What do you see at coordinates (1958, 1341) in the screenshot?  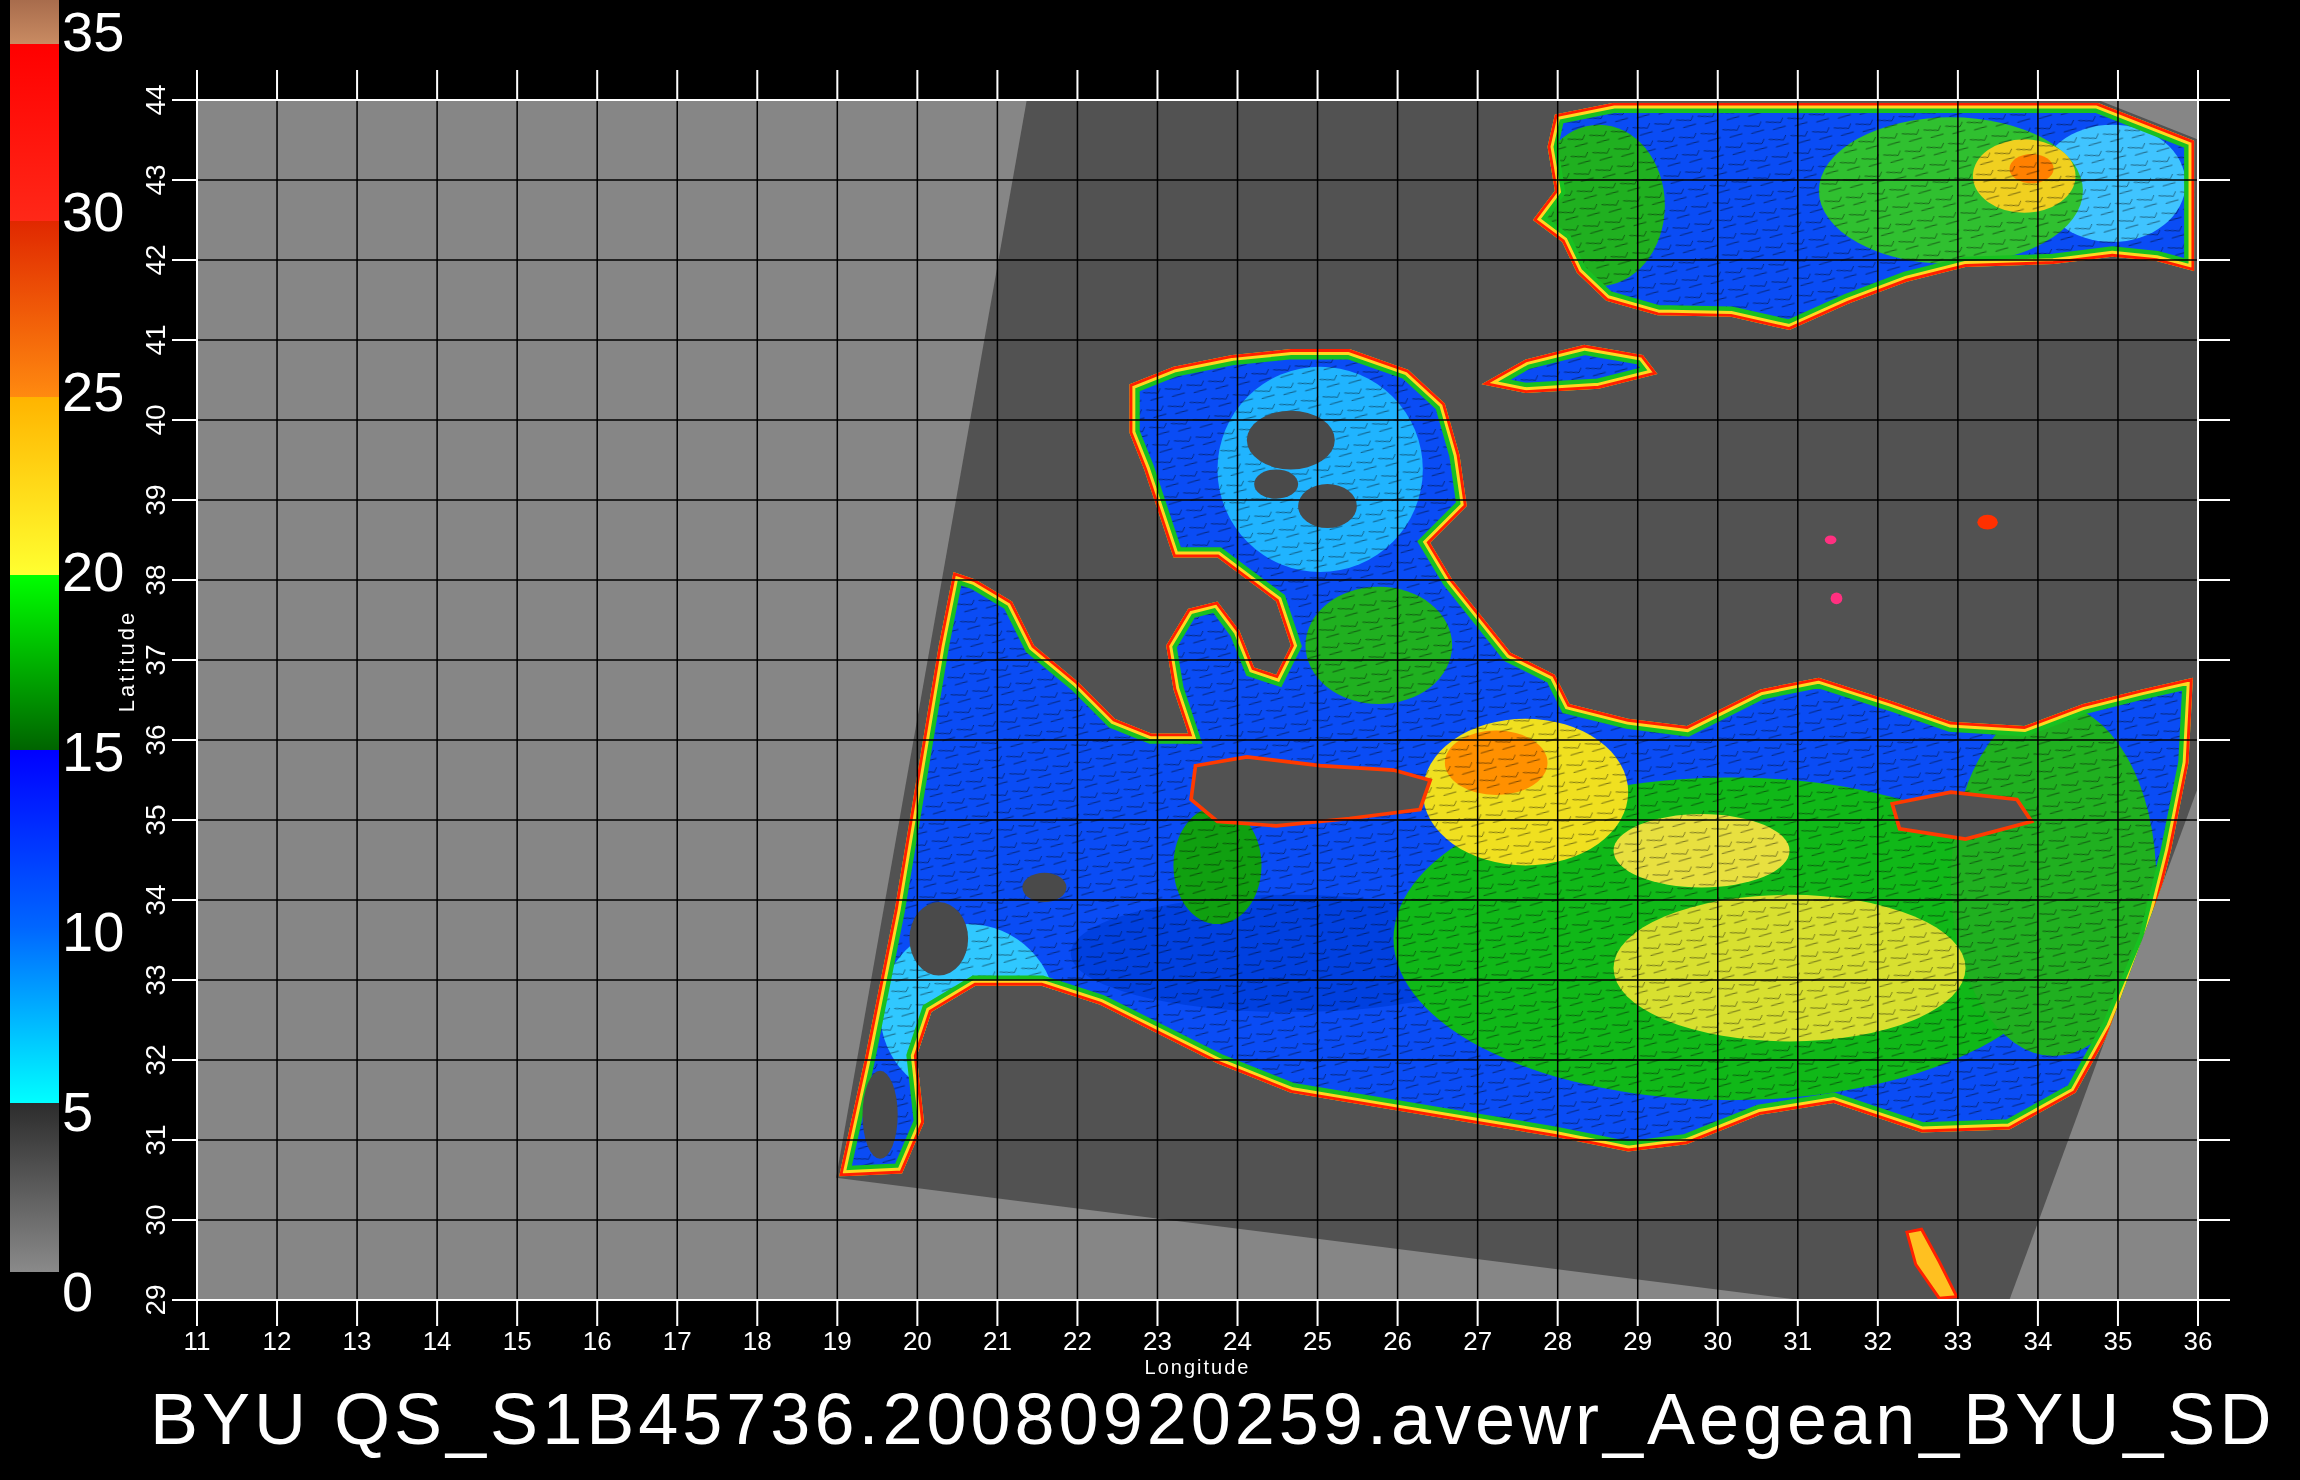 I see `longitude-tick-label: 33` at bounding box center [1958, 1341].